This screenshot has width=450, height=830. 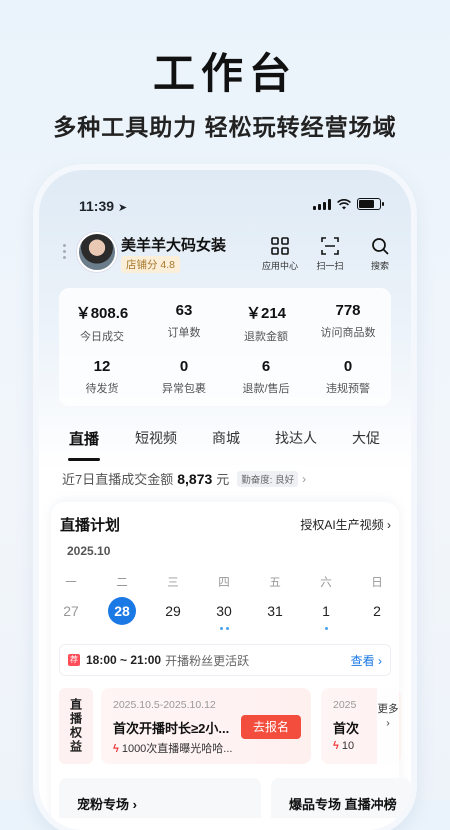 What do you see at coordinates (228, 253) in the screenshot?
I see `shop-header: 美羊羊大码女装 店铺分 4.8 应用中心 扫一扫 搜索` at bounding box center [228, 253].